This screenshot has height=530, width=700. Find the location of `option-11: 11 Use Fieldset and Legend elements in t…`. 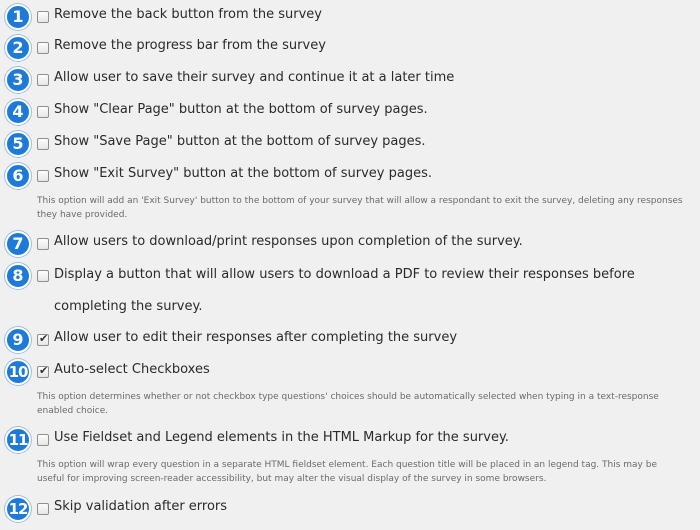

option-11: 11 Use Fieldset and Legend elements in t… is located at coordinates (350, 454).